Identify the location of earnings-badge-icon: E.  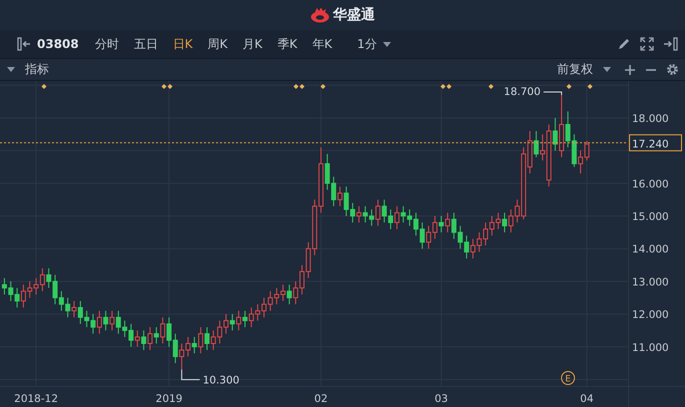
(568, 378).